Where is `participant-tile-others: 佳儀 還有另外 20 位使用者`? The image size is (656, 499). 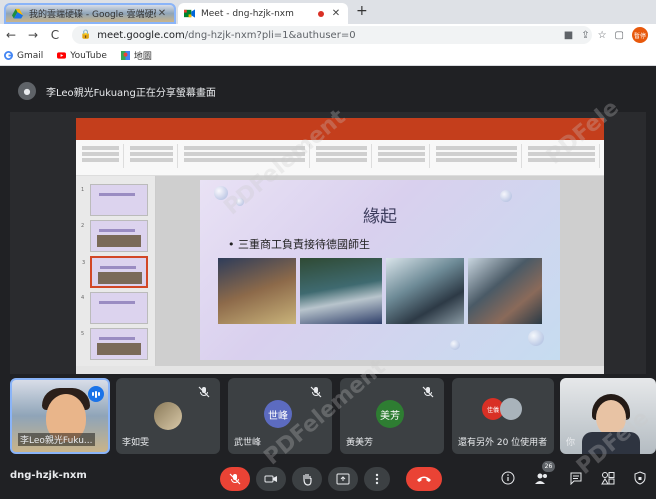
participant-tile-others: 佳儀 還有另外 20 位使用者 is located at coordinates (503, 416).